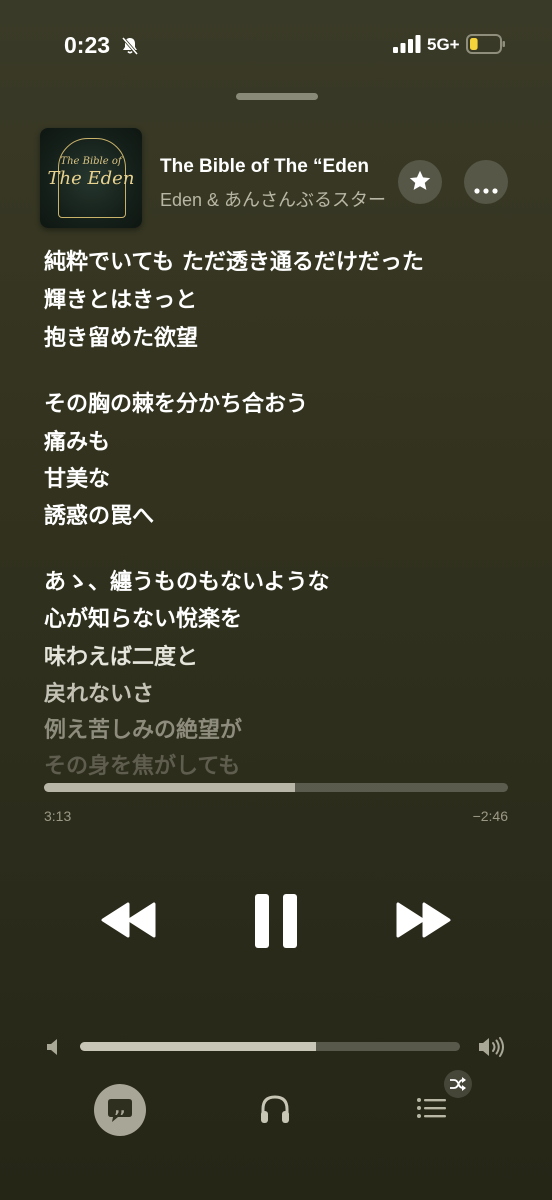  I want to click on lyric-line: 誘惑の罠へ, so click(99, 514).